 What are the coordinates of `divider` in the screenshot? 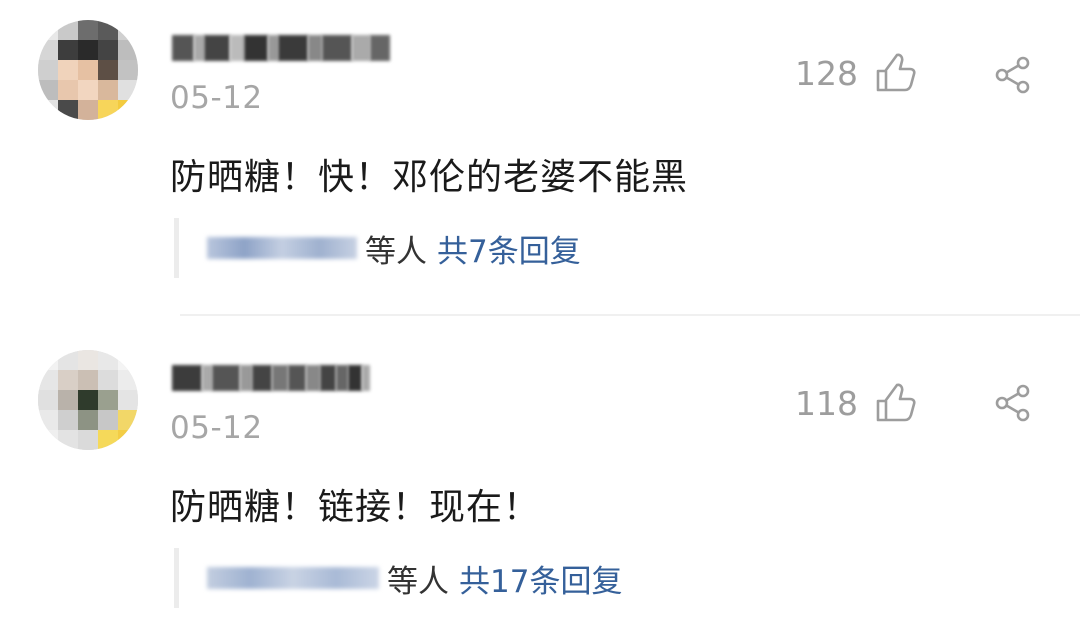 It's located at (630, 315).